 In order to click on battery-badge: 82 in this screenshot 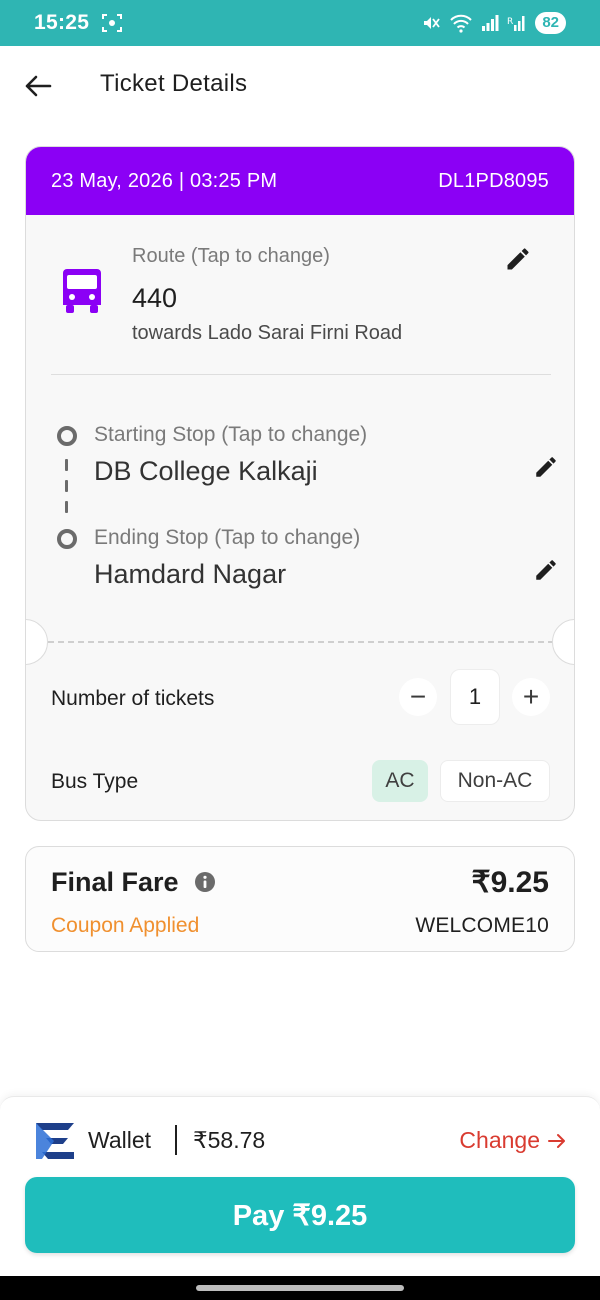, I will do `click(550, 23)`.